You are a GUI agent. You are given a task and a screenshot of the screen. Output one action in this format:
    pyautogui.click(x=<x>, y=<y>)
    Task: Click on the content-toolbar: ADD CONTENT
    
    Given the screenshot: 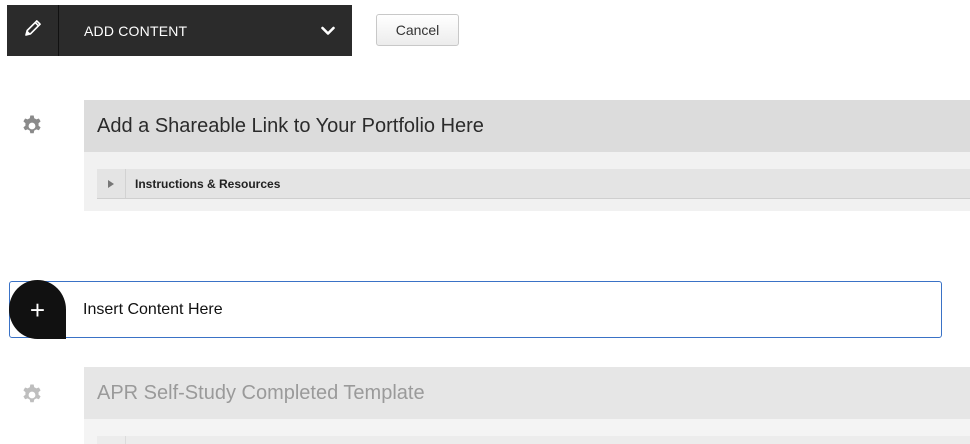 What is the action you would take?
    pyautogui.click(x=179, y=30)
    